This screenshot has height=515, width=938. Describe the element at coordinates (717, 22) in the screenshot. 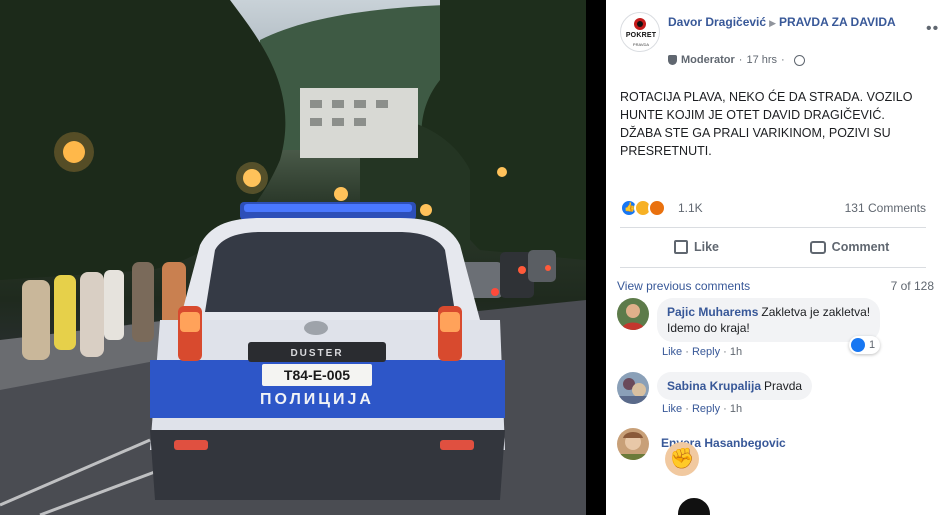

I see `author-name-link: Davor Dragičević` at that location.